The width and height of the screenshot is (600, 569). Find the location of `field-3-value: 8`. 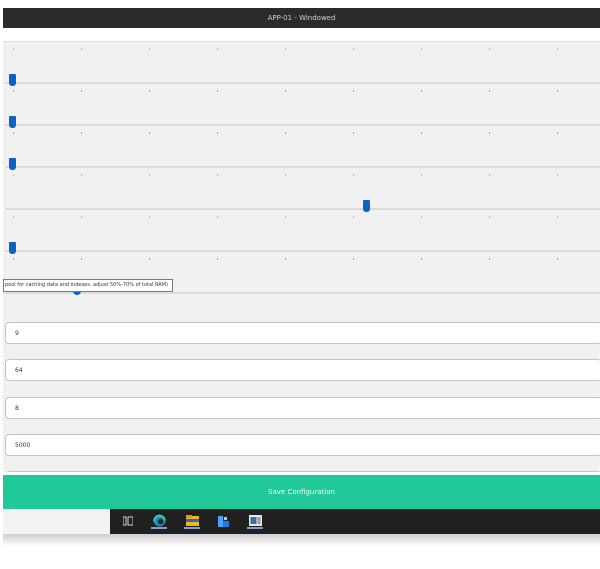

field-3-value: 8 is located at coordinates (17, 408).